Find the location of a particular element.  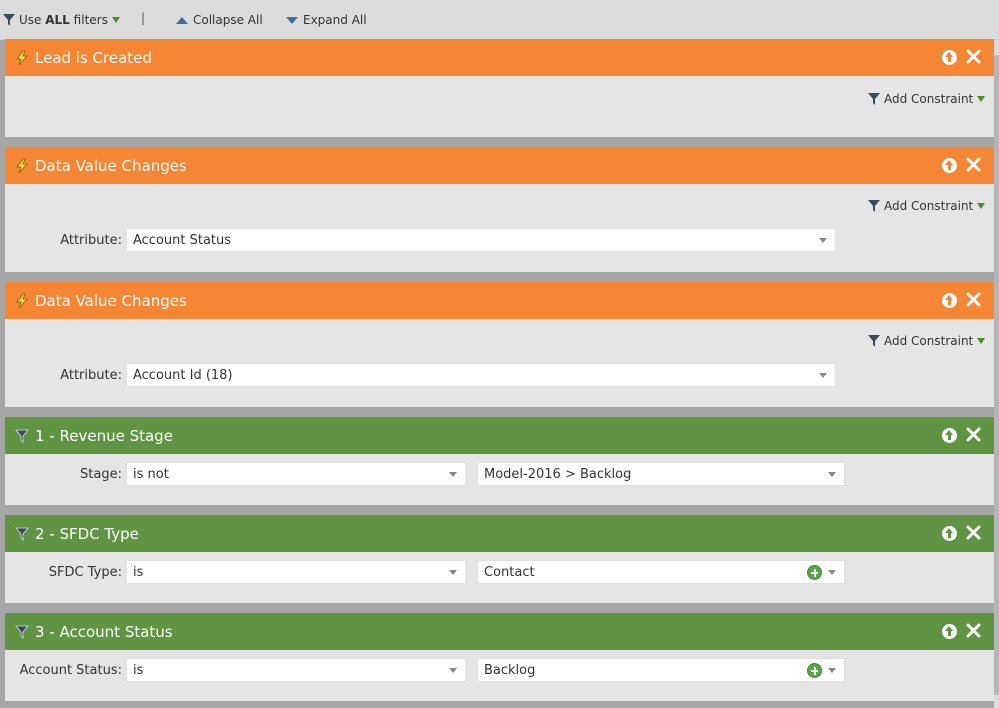

account-status-label: Account Status: is located at coordinates (70, 670).